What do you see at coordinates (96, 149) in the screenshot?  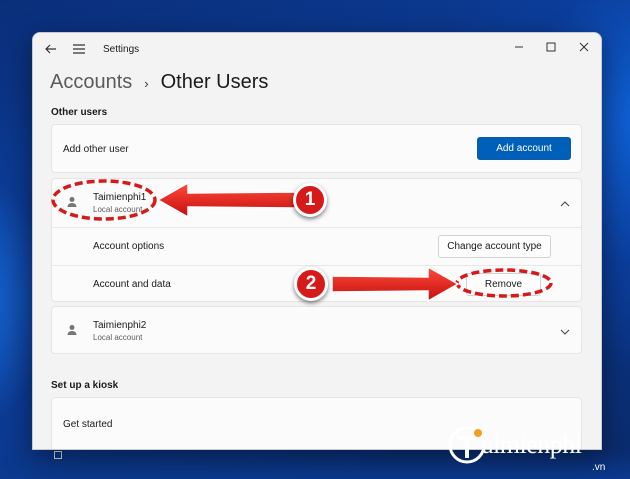 I see `add-other-user-label: Add other user` at bounding box center [96, 149].